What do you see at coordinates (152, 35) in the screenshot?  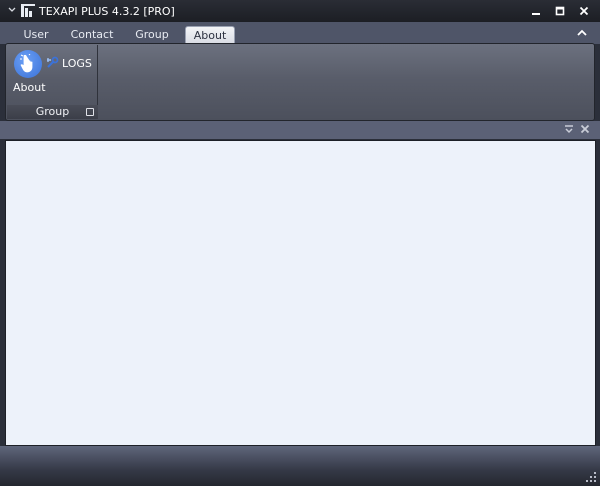 I see `tab-group: Group` at bounding box center [152, 35].